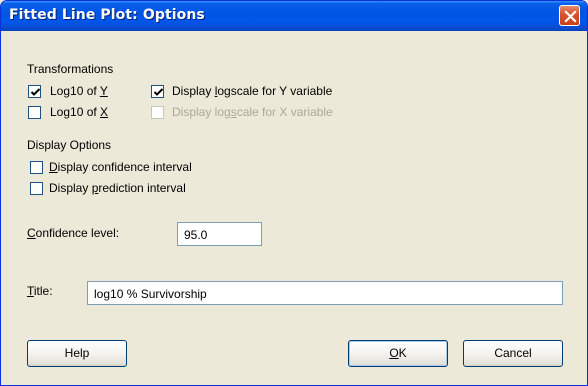 The width and height of the screenshot is (588, 386). I want to click on display-options-heading: Display Options, so click(69, 145).